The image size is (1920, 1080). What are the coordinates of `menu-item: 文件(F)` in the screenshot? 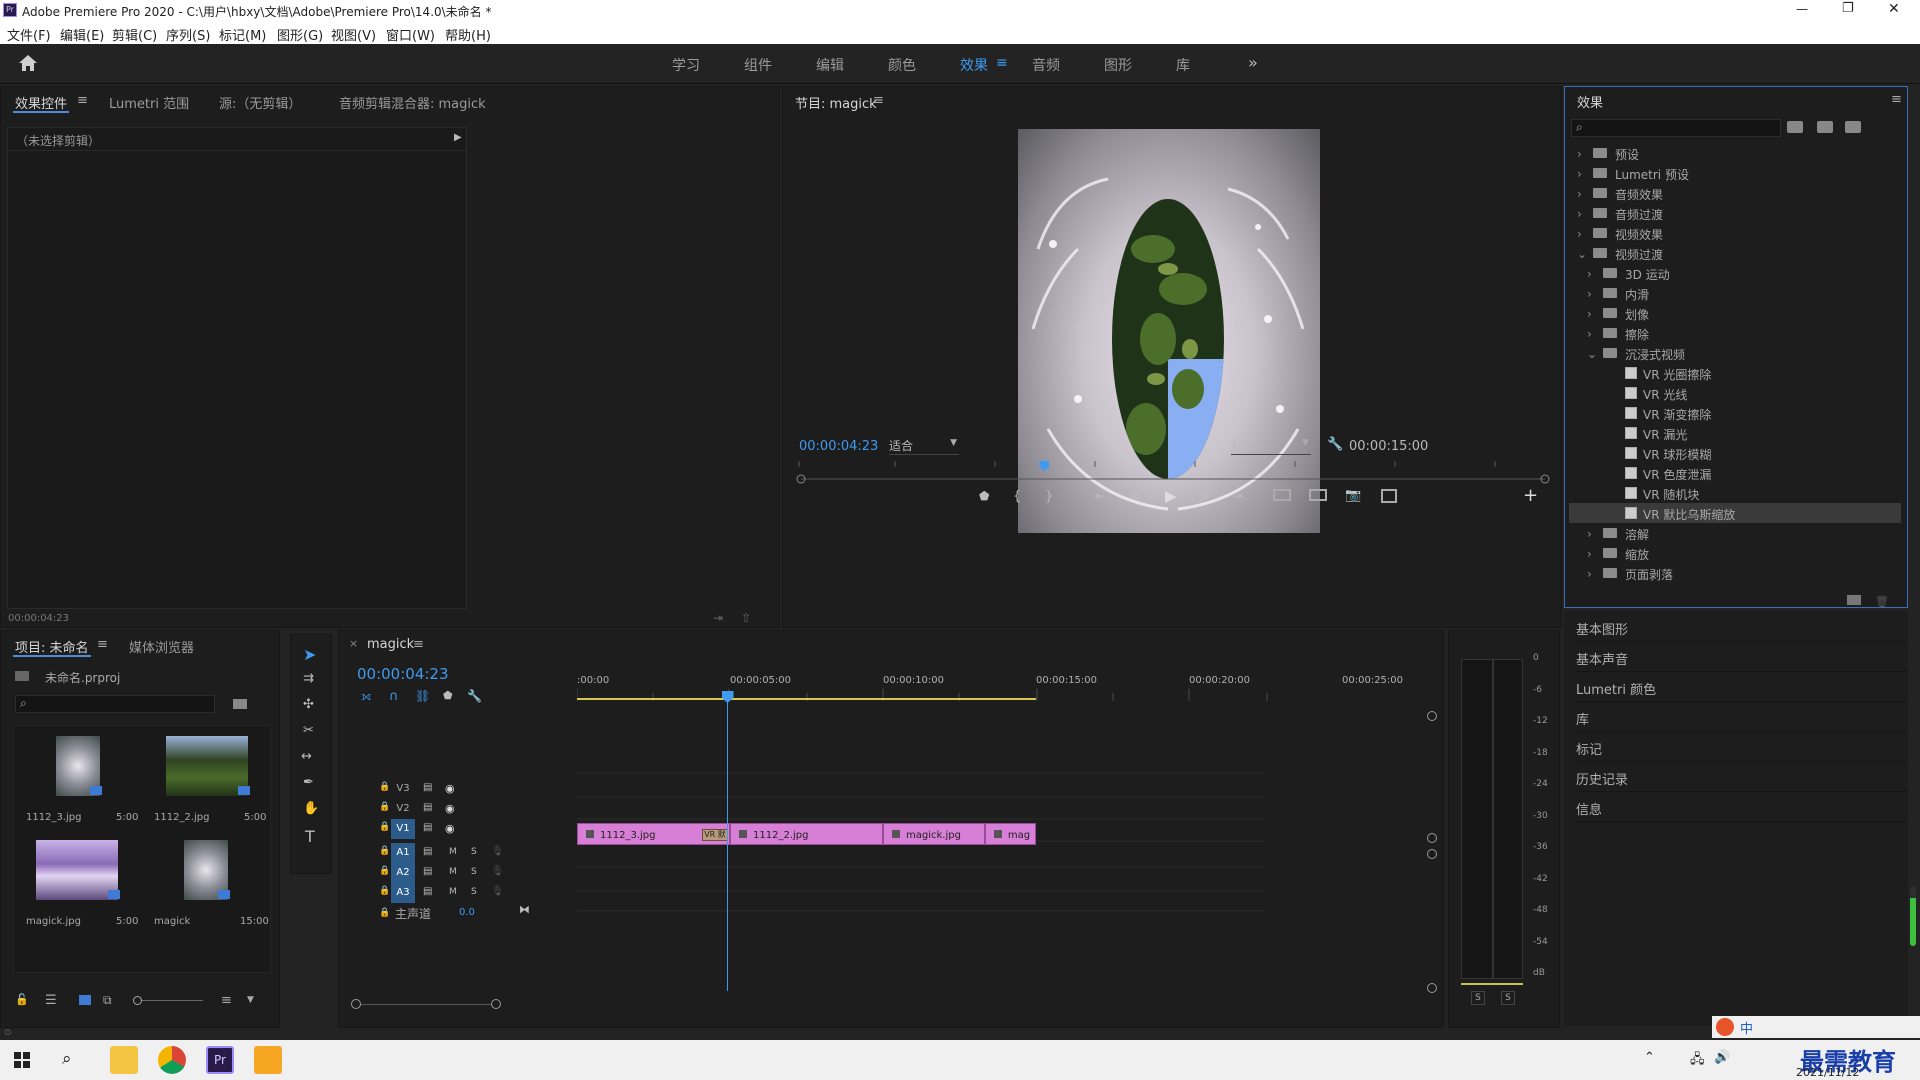 It's located at (29, 34).